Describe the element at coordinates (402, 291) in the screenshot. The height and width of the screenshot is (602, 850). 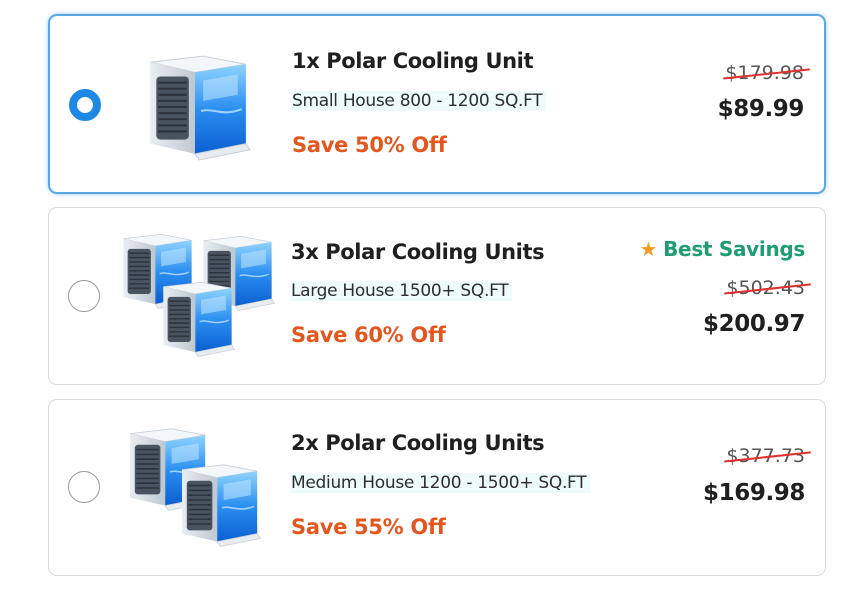
I see `option-subtitle: Large House 1500+ SQ.FT` at that location.